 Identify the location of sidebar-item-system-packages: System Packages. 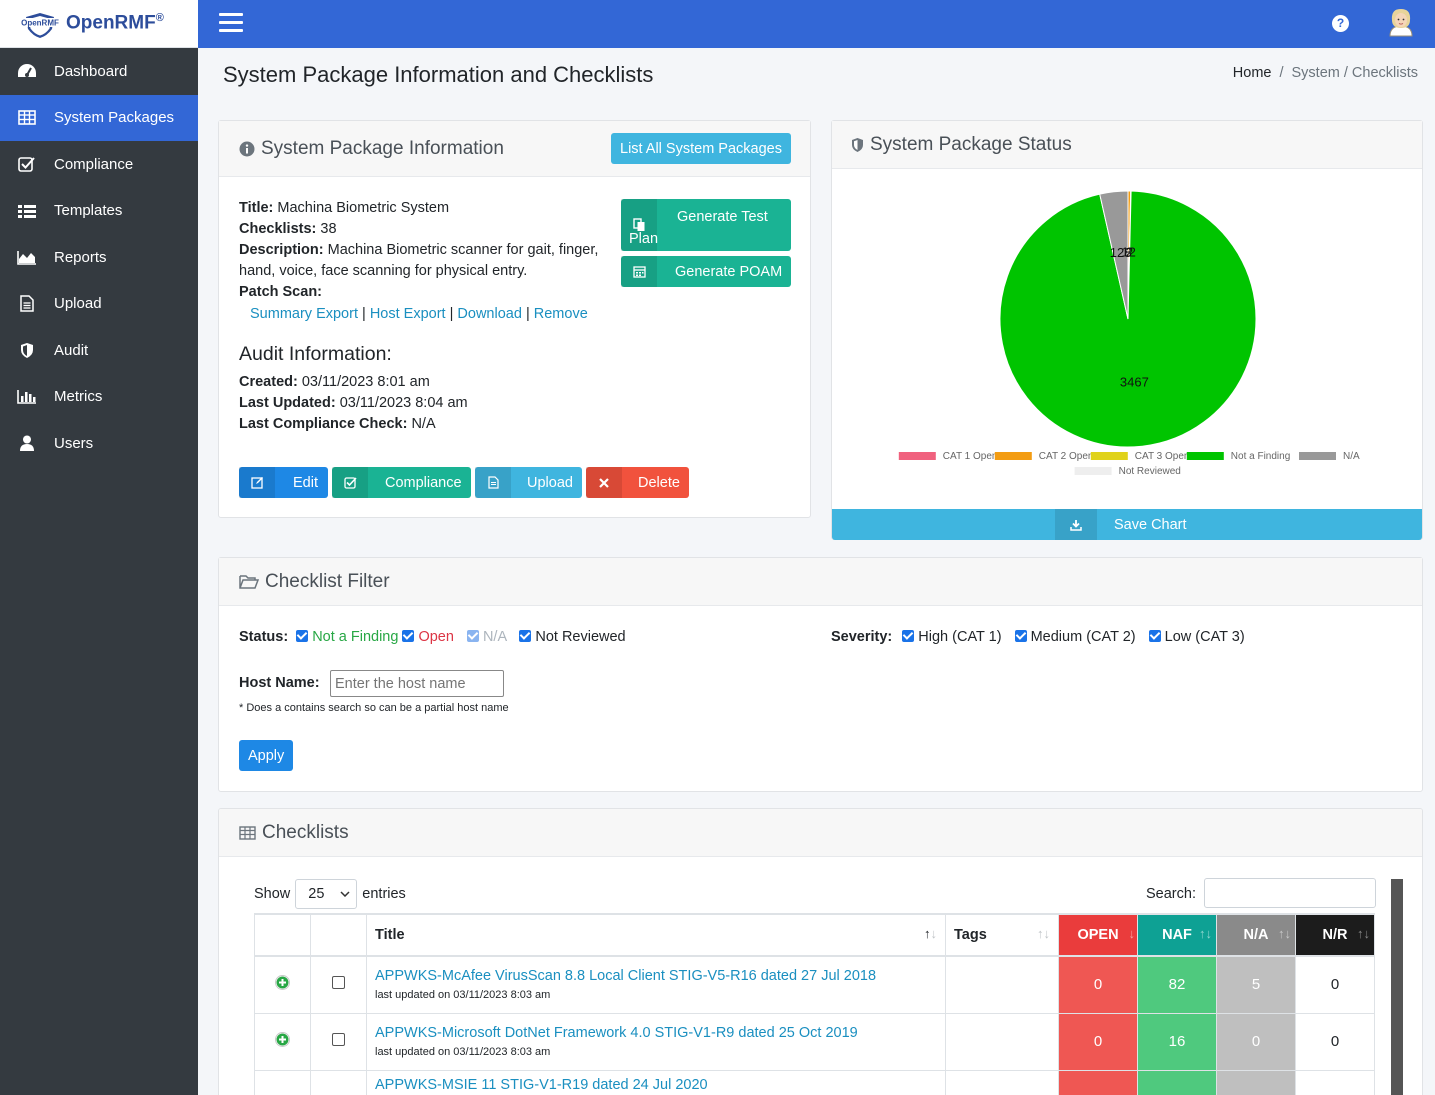
(99, 117).